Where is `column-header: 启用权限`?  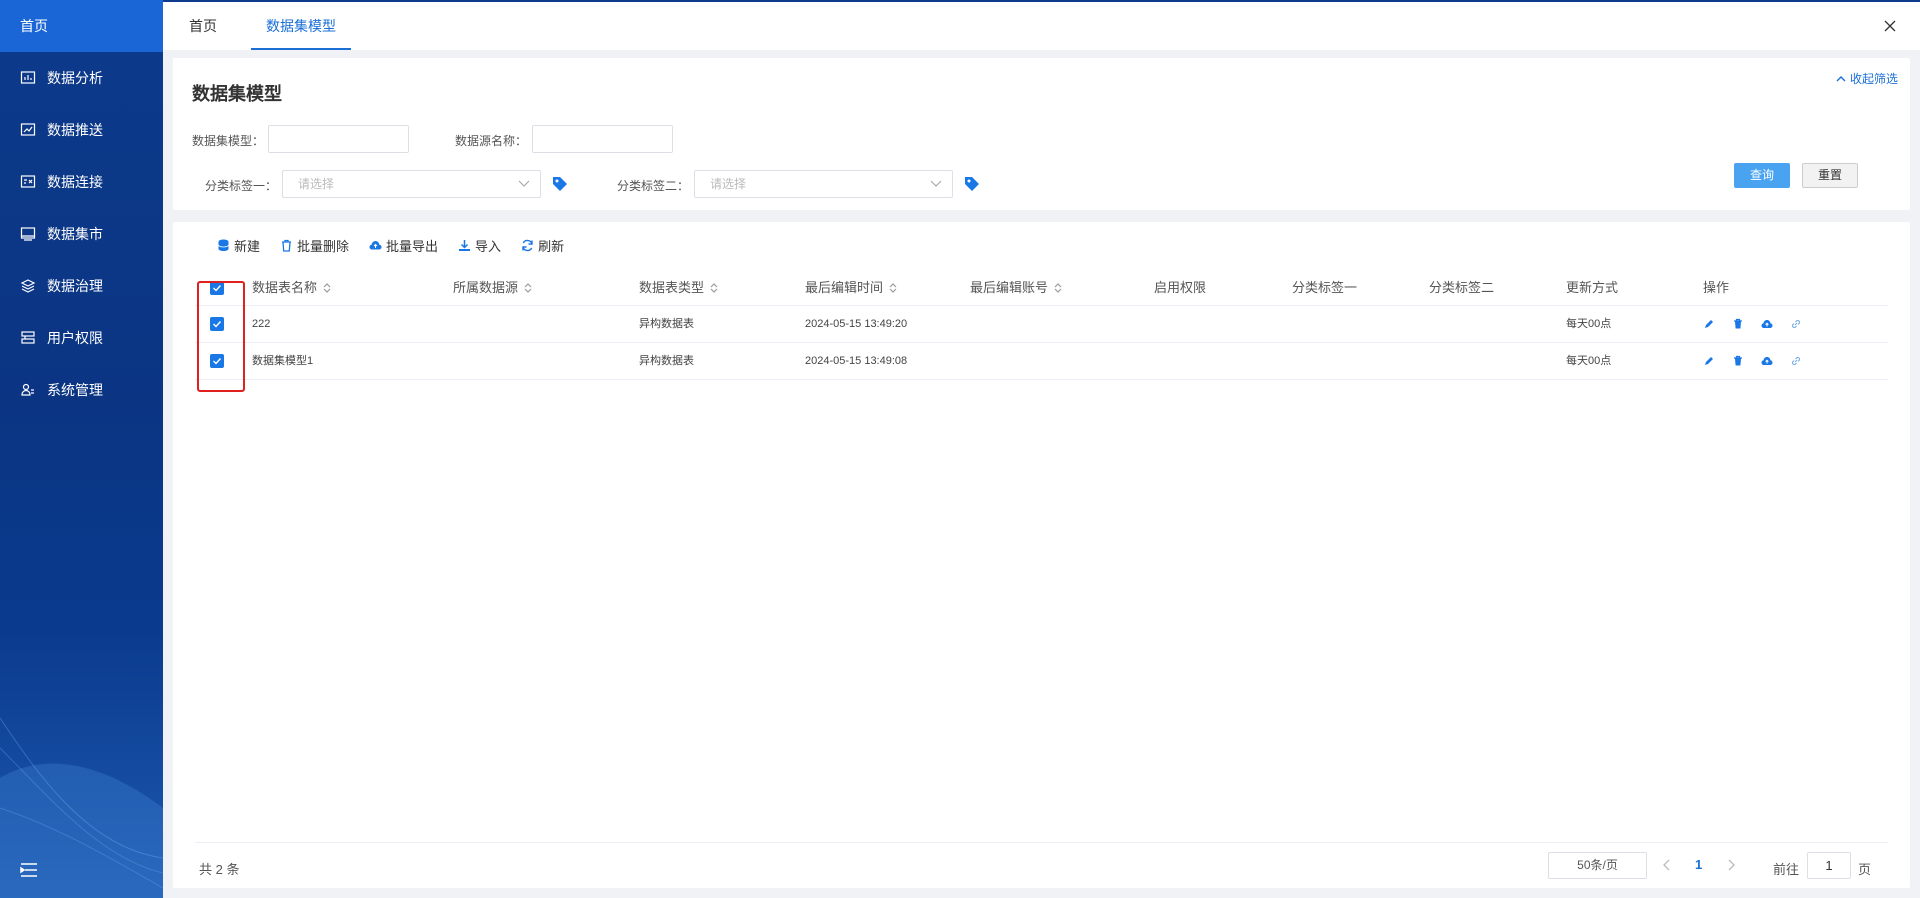 column-header: 启用权限 is located at coordinates (1180, 287).